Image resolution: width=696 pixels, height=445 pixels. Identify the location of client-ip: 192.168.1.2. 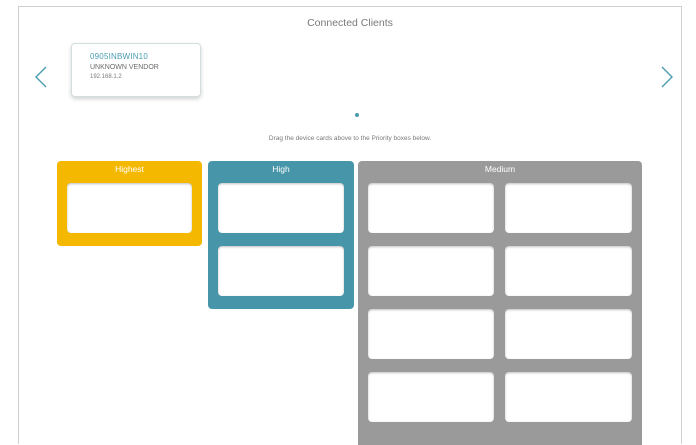
(106, 77).